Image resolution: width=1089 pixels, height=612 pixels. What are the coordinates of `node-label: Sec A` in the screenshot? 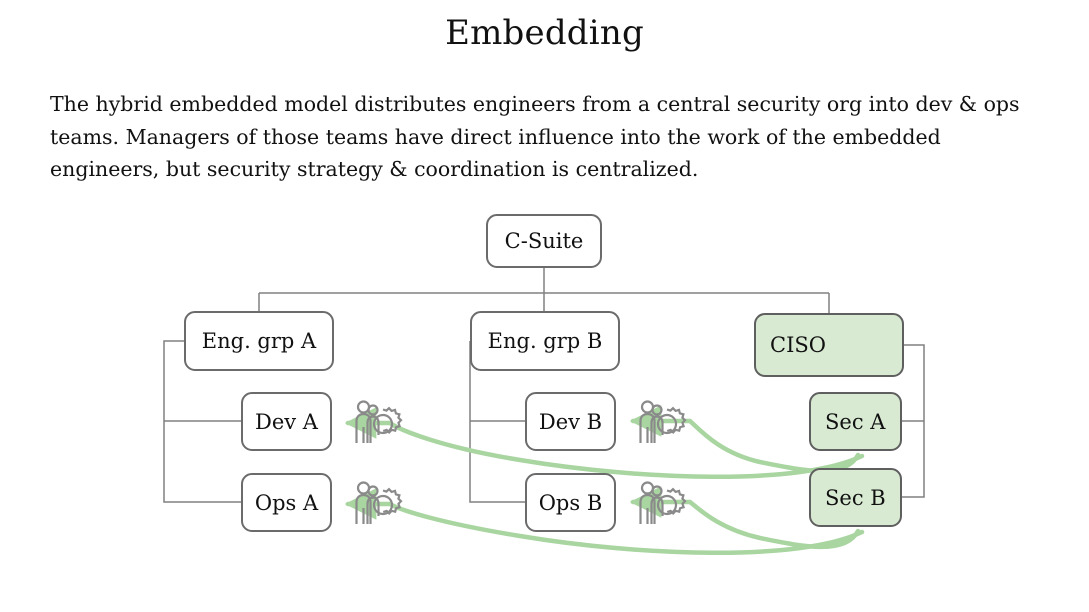 It's located at (855, 421).